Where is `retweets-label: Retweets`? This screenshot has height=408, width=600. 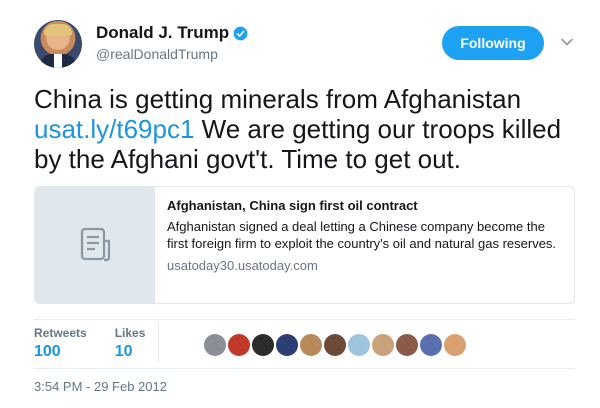 retweets-label: Retweets is located at coordinates (60, 333).